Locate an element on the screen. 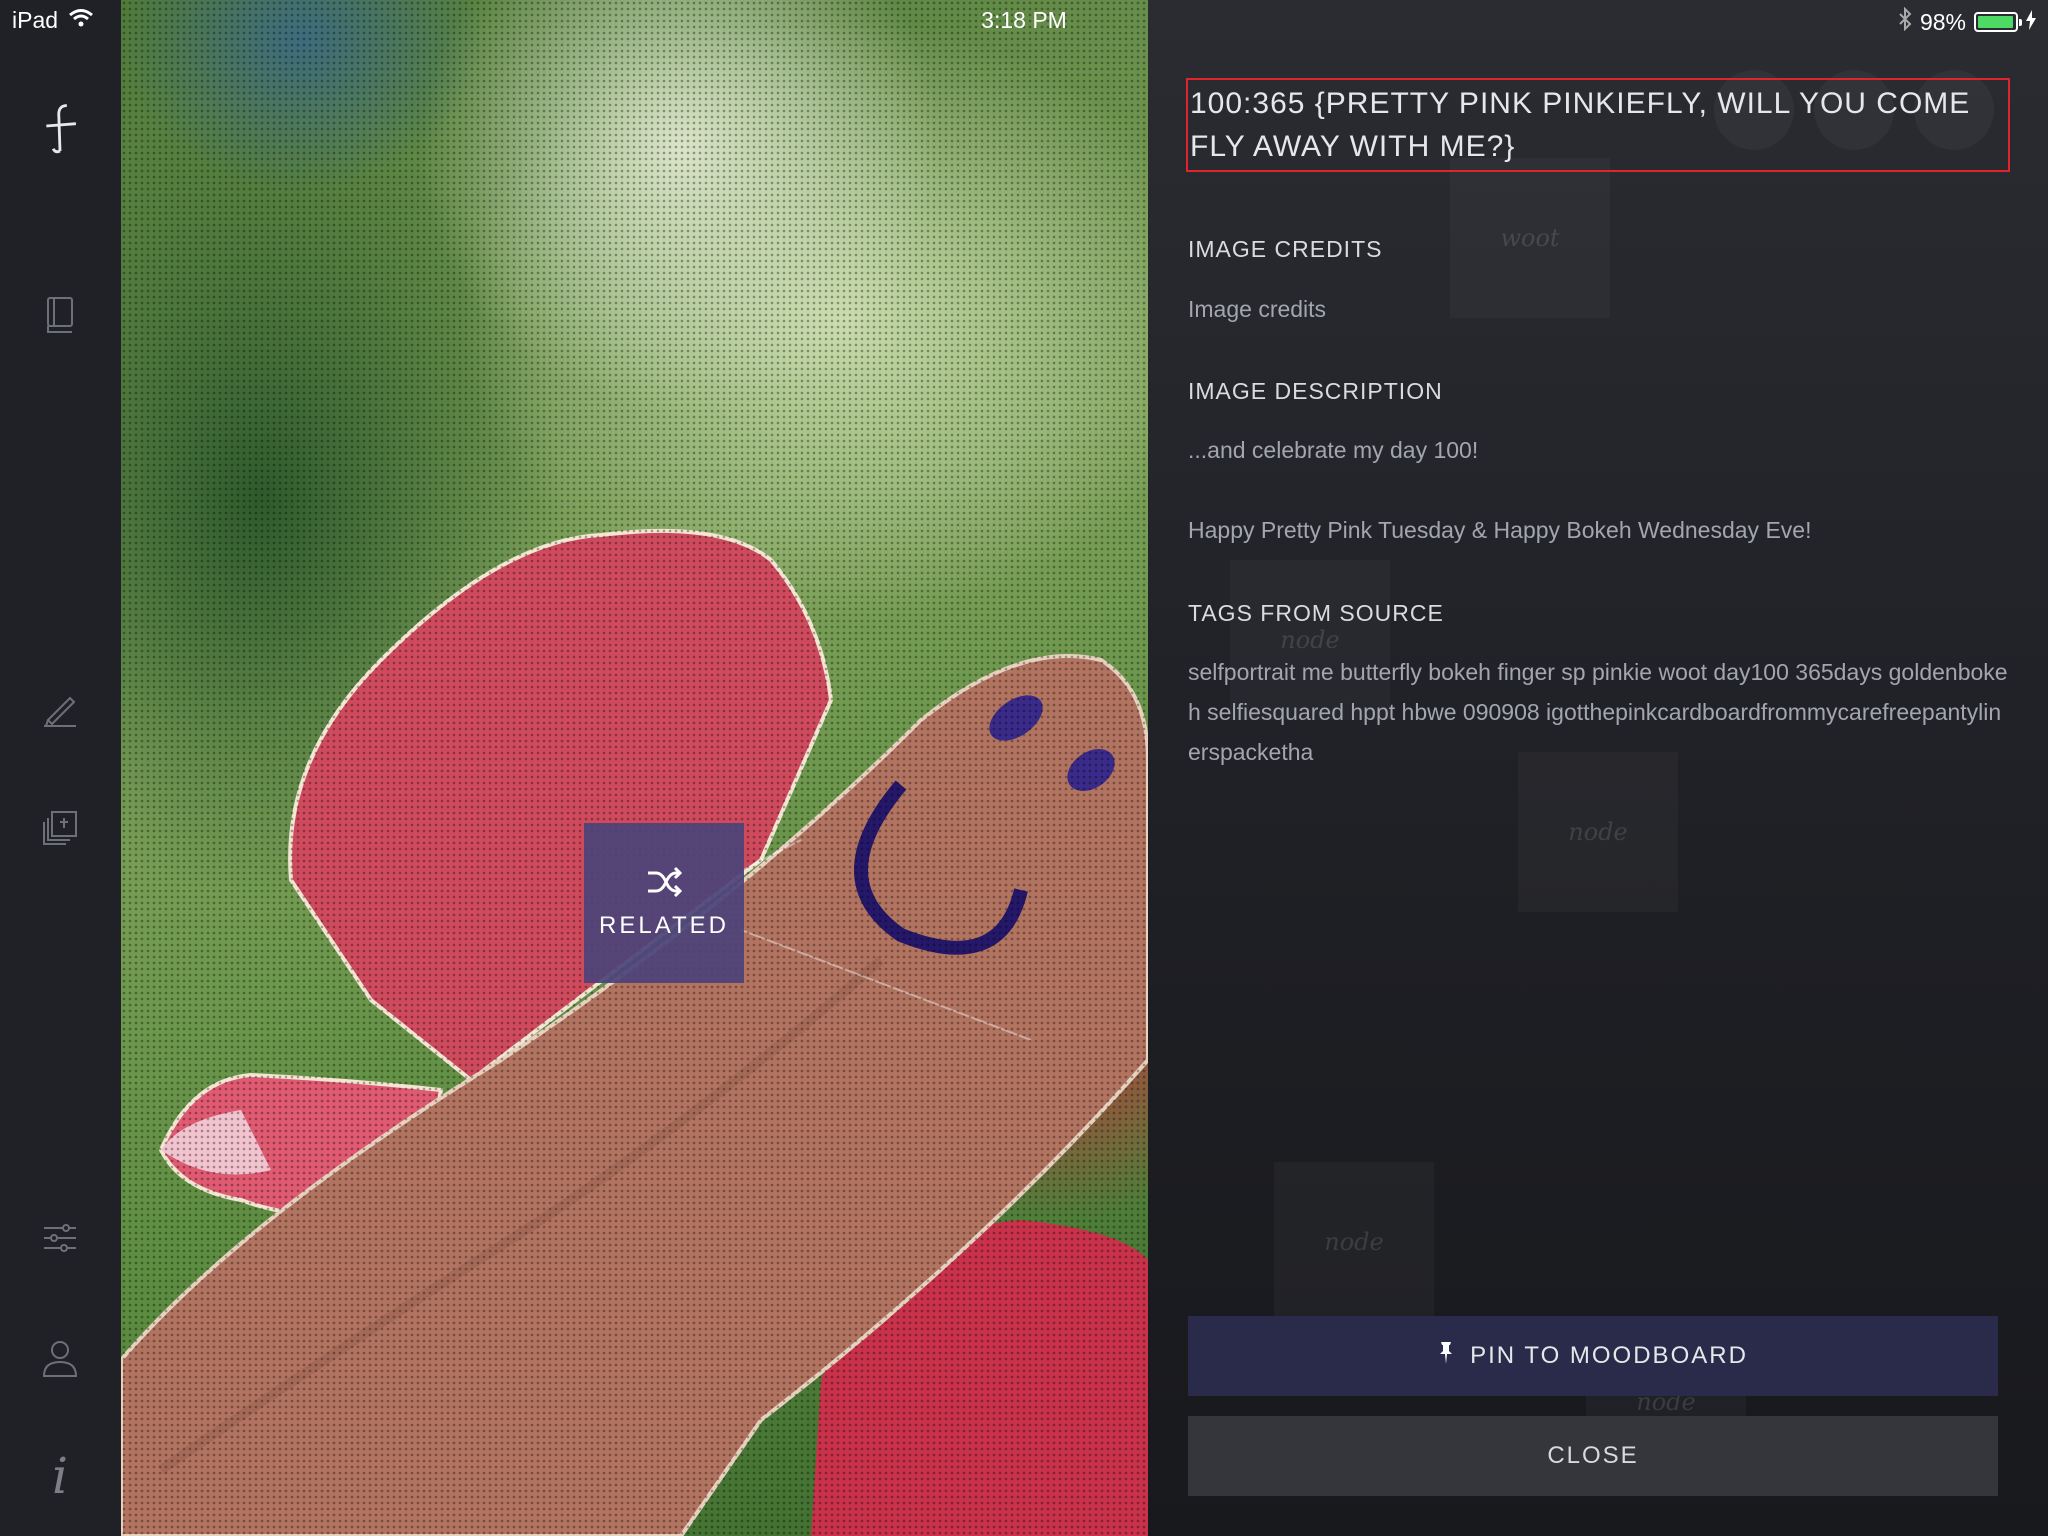 The height and width of the screenshot is (1536, 2048). close-label: CLOSE is located at coordinates (1593, 1455).